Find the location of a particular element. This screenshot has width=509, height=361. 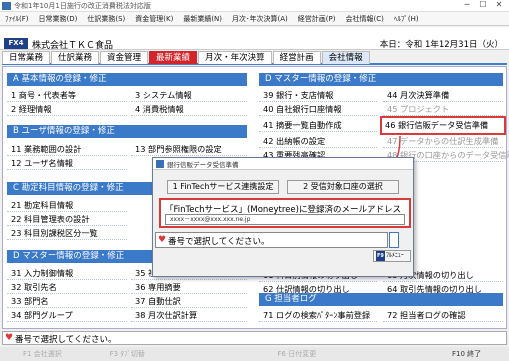

menu-item-22: 22 科目管理表の設計 is located at coordinates (67, 219).